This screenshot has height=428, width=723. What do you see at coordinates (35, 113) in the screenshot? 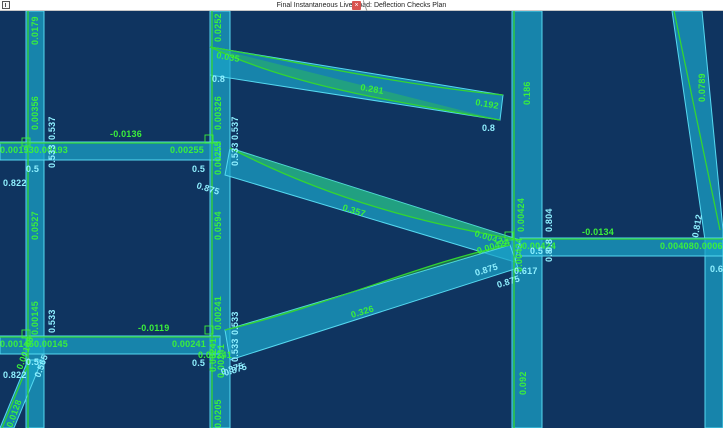
I see `green-label: 0.00356` at bounding box center [35, 113].